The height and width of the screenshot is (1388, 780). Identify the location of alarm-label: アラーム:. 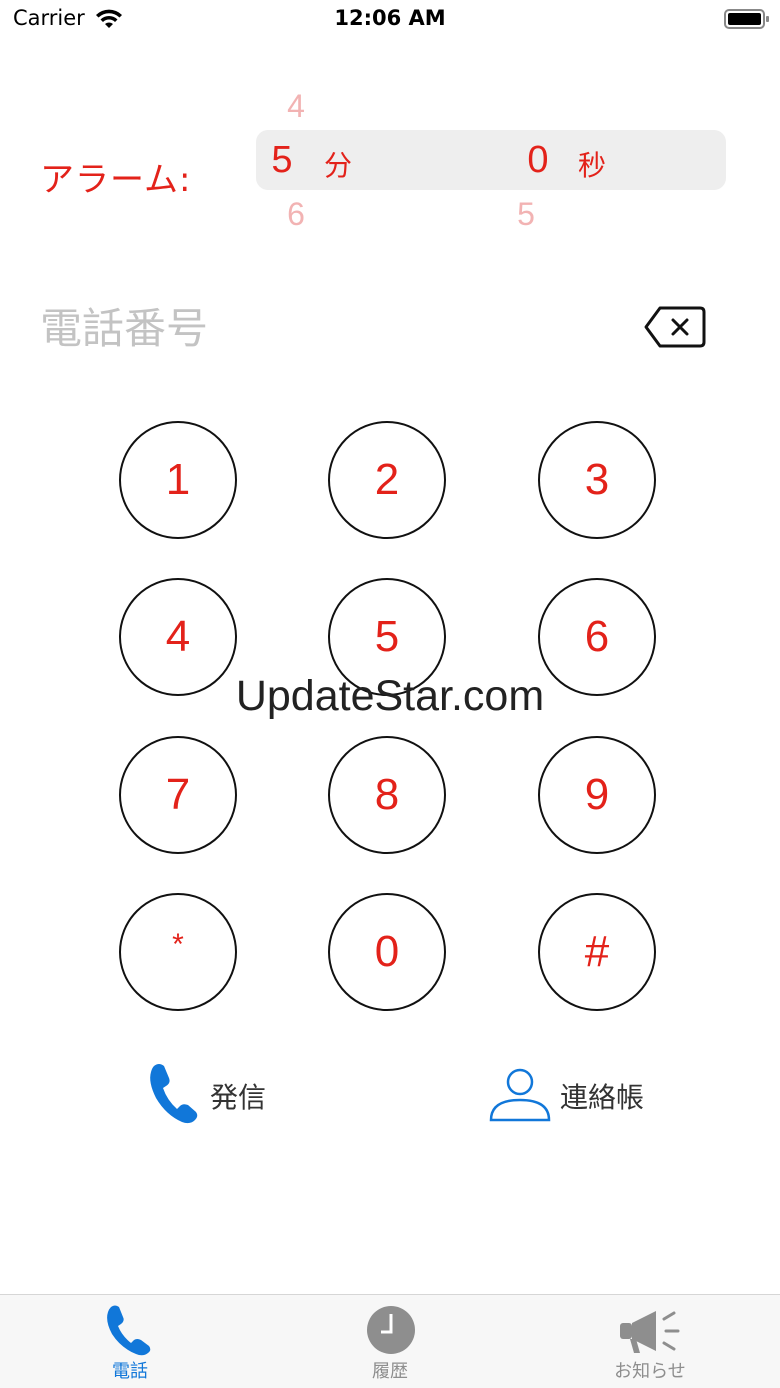
(116, 180).